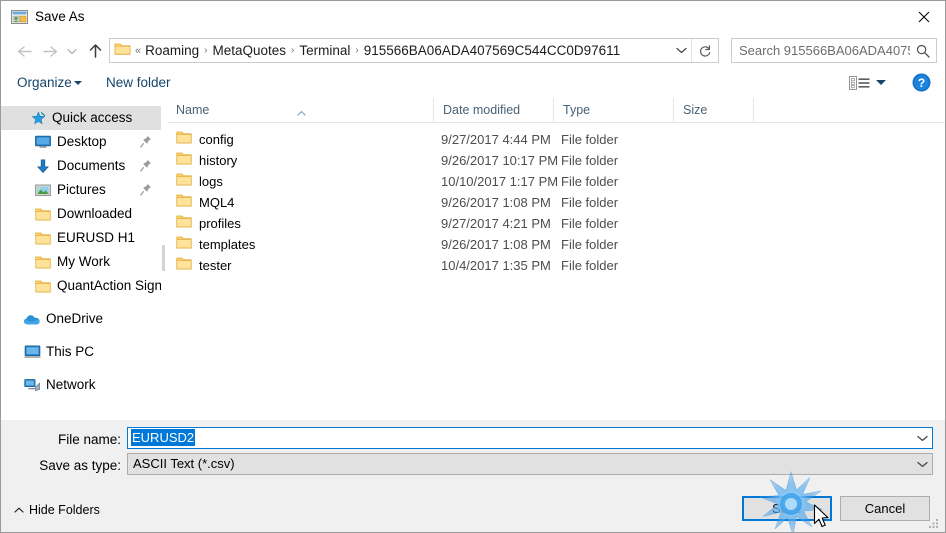  Describe the element at coordinates (473, 18) in the screenshot. I see `title-bar: Save As` at that location.